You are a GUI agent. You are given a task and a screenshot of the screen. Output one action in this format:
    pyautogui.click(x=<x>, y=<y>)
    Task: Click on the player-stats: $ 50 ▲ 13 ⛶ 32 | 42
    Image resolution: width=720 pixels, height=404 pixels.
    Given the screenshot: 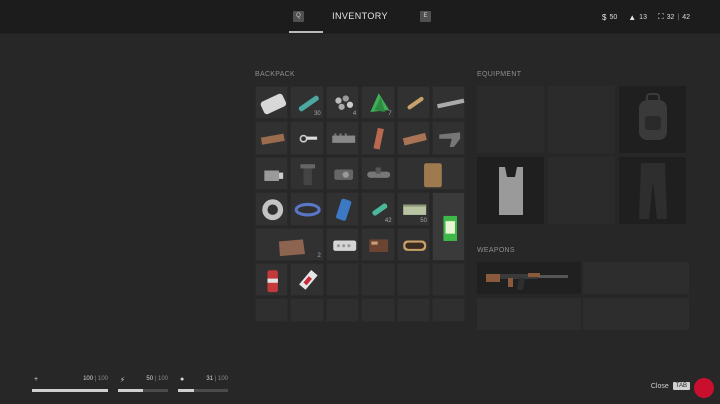 What is the action you would take?
    pyautogui.click(x=643, y=17)
    